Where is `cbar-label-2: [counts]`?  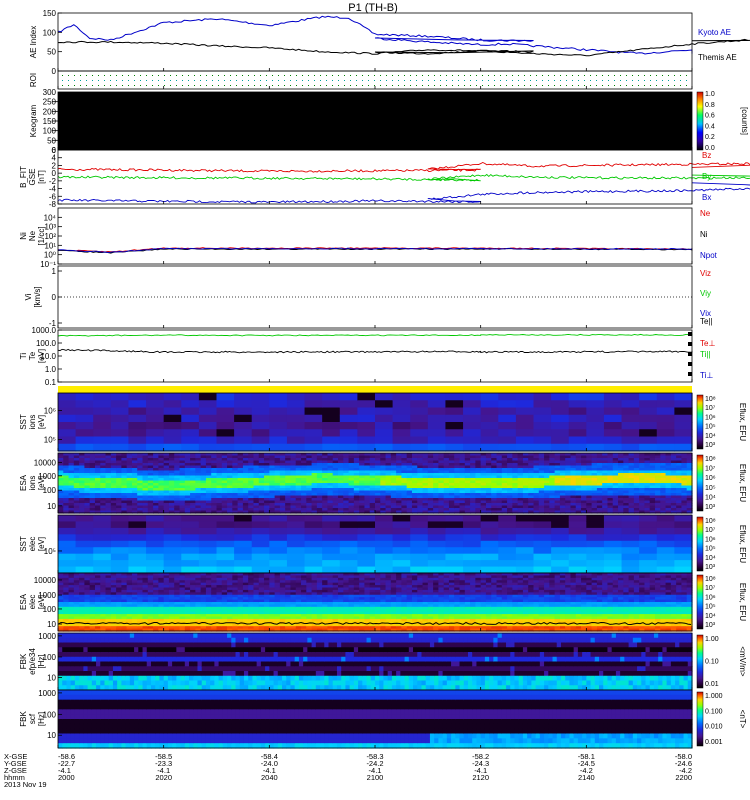
cbar-label-2: [counts] is located at coordinates (744, 121).